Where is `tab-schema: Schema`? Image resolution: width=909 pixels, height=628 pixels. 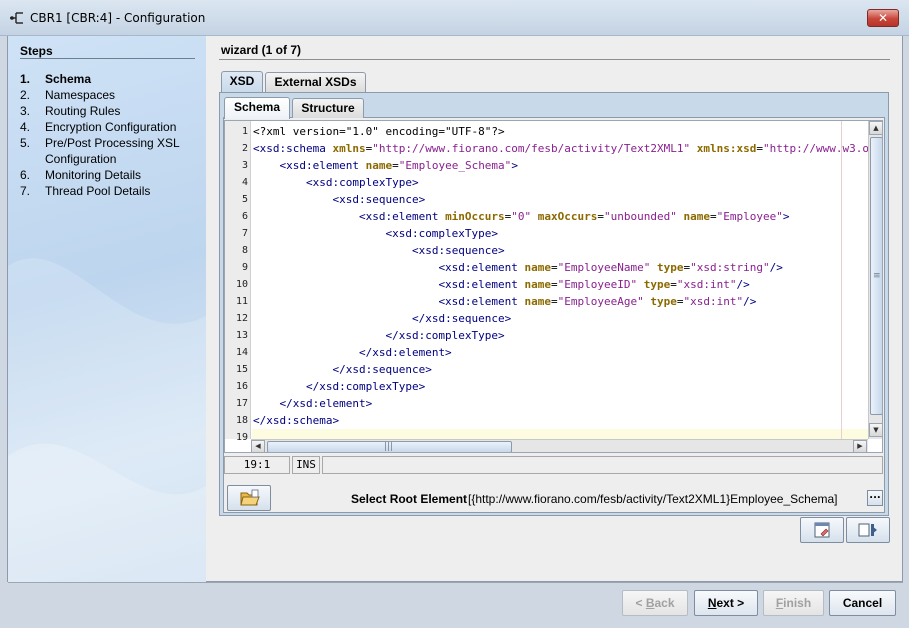
tab-schema: Schema is located at coordinates (257, 108).